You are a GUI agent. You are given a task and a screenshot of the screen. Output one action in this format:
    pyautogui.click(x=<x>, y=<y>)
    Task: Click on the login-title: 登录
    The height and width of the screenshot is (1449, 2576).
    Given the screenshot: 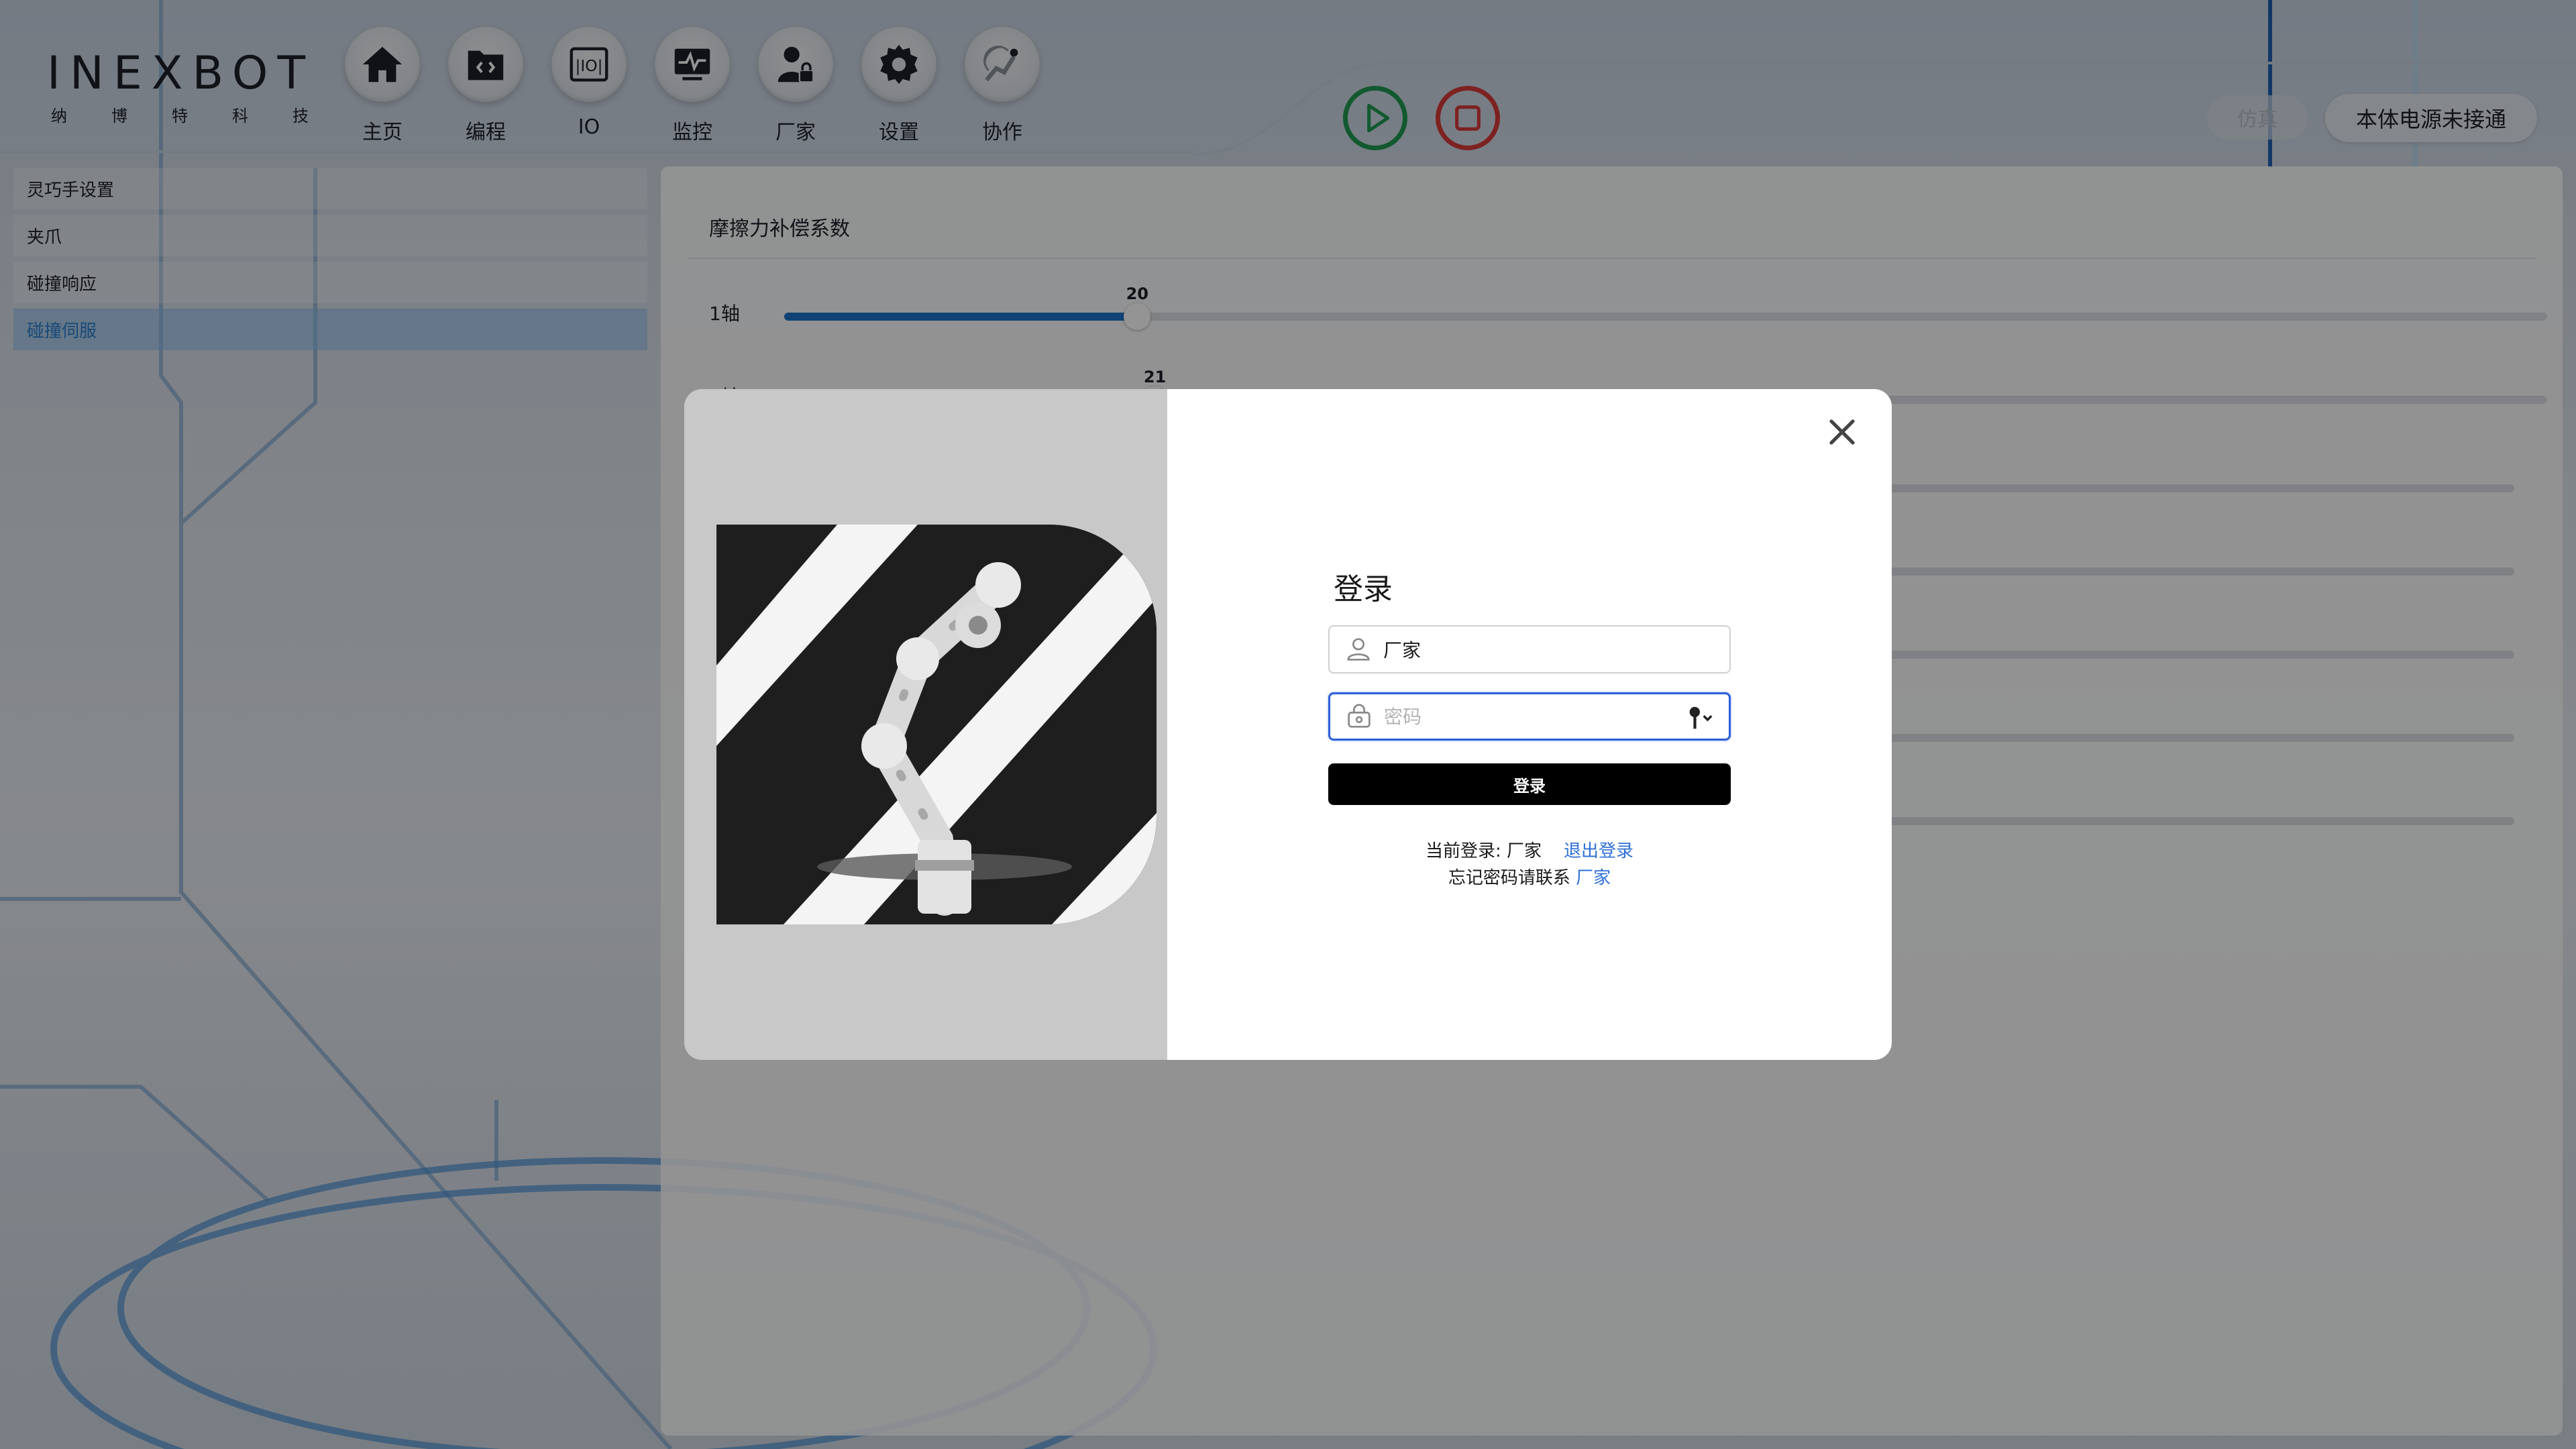 What is the action you would take?
    pyautogui.click(x=1363, y=589)
    